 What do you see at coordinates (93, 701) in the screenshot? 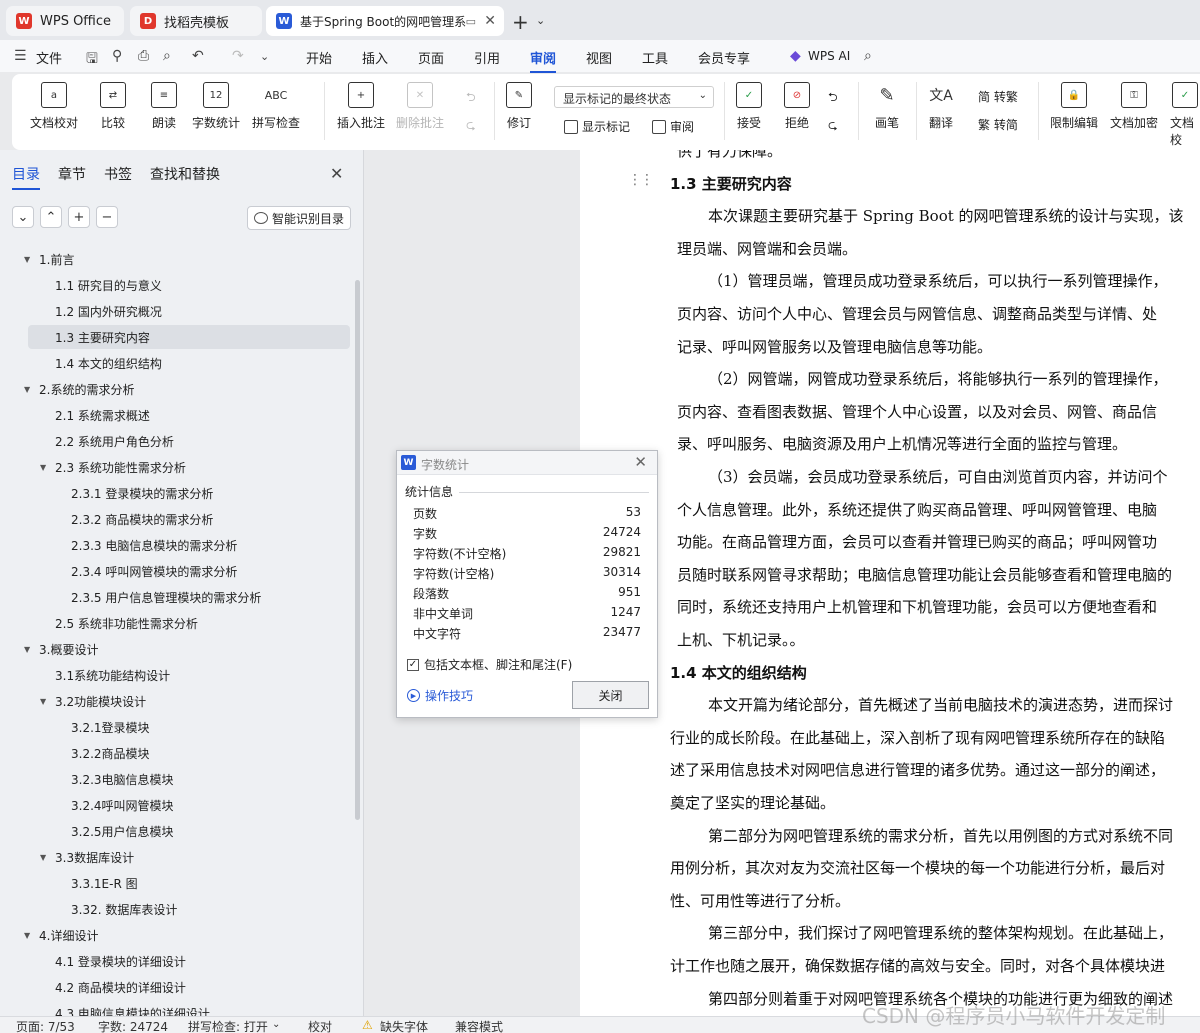
I see `toc-item: ▼ 3.2功能模块设计` at bounding box center [93, 701].